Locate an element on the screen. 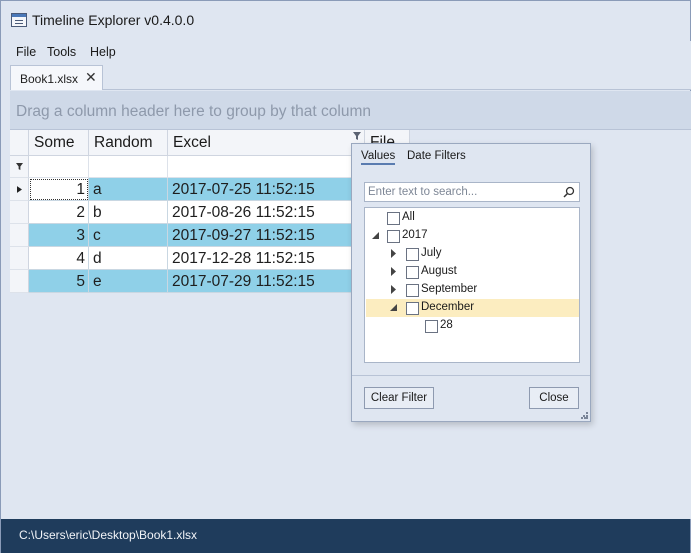  table-row: 2 b 2017-08-26 11:52:15 is located at coordinates (197, 212).